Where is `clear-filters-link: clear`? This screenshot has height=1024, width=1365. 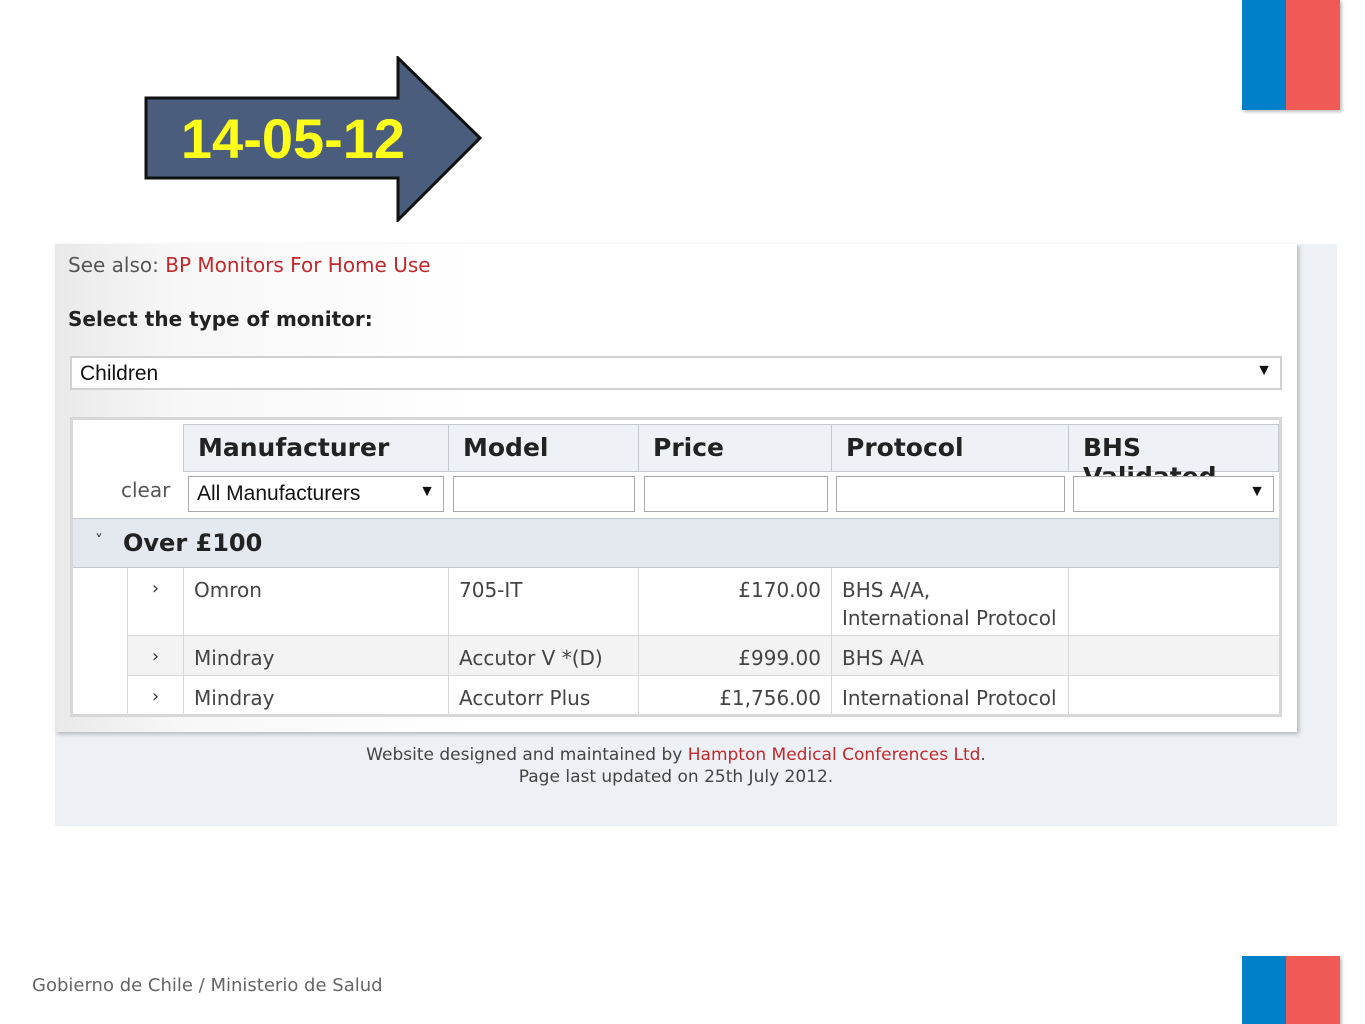 clear-filters-link: clear is located at coordinates (145, 490).